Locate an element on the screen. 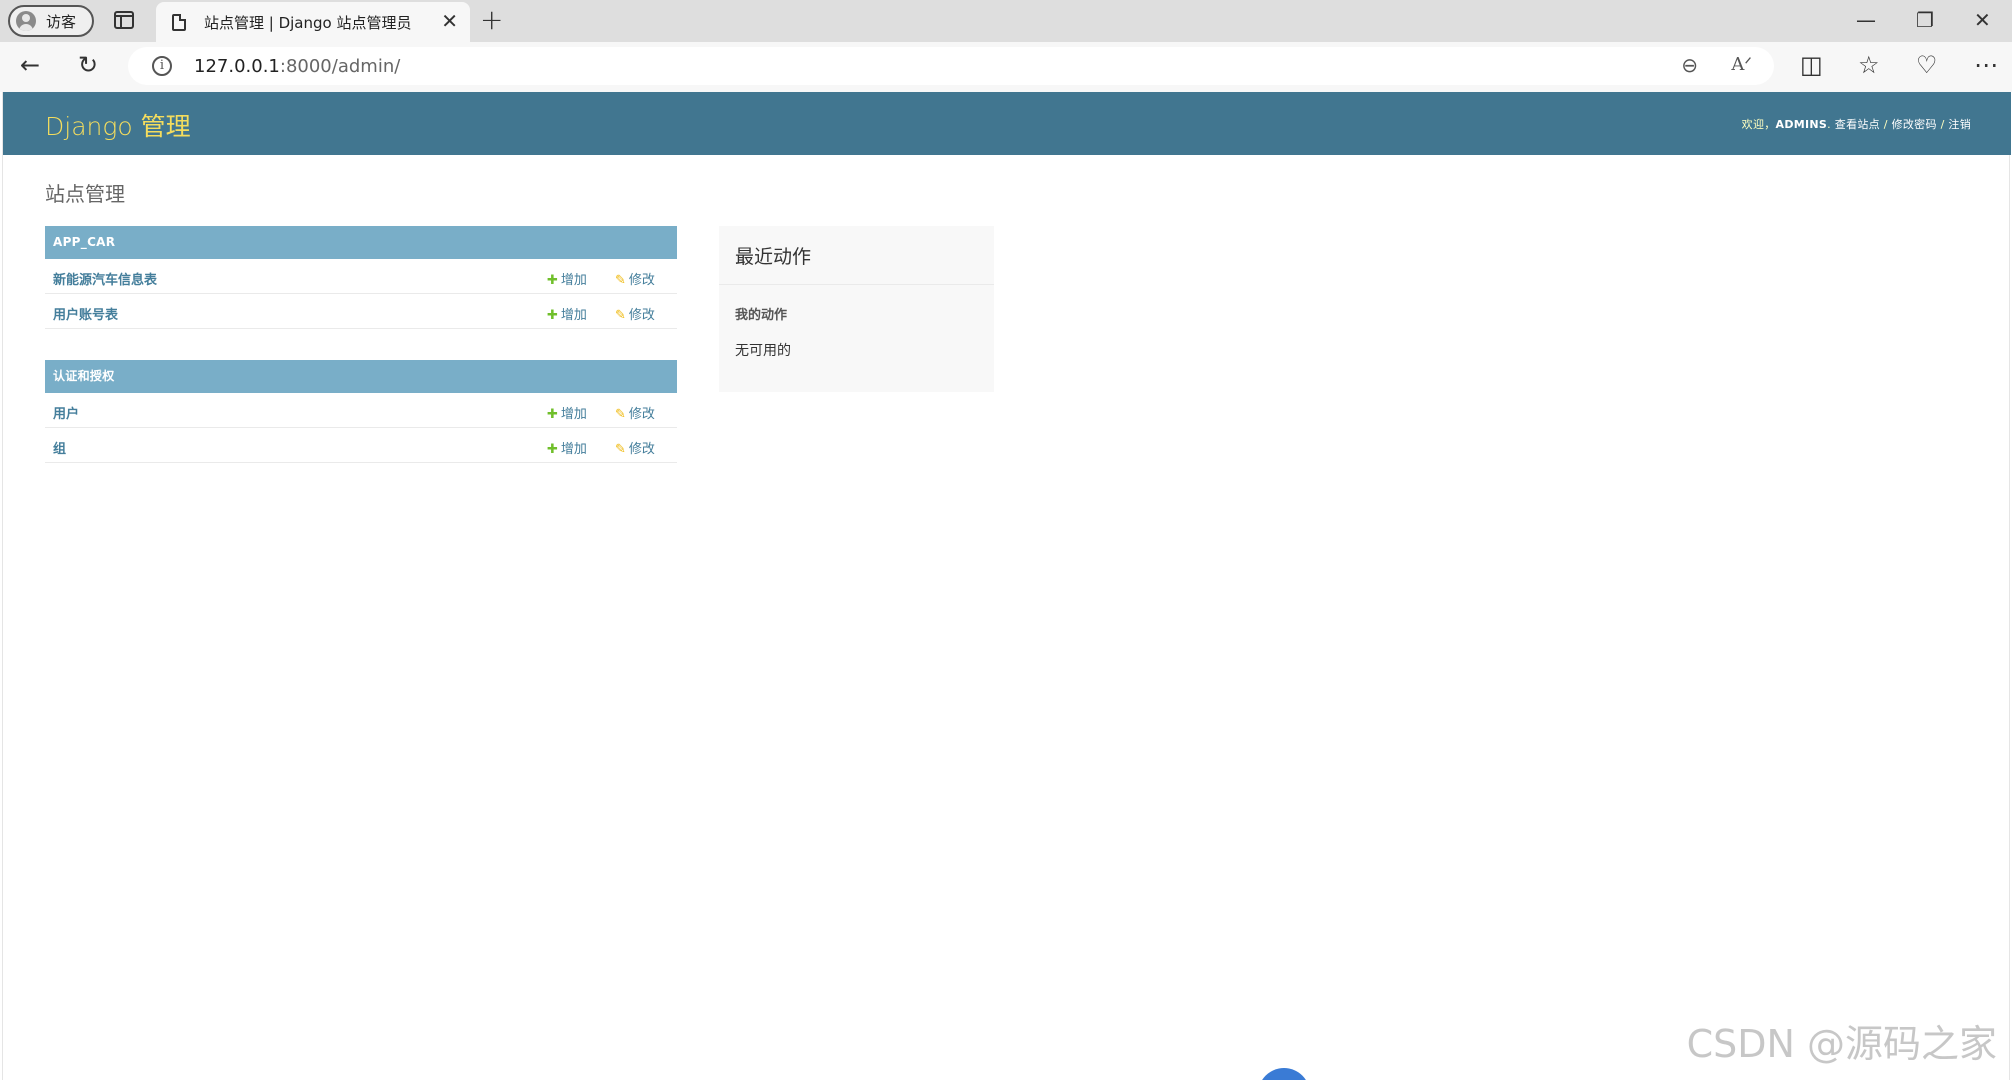  address-bar: i 127.0.0.1:8000/admin/ ⊖ Aᐟ is located at coordinates (951, 66).